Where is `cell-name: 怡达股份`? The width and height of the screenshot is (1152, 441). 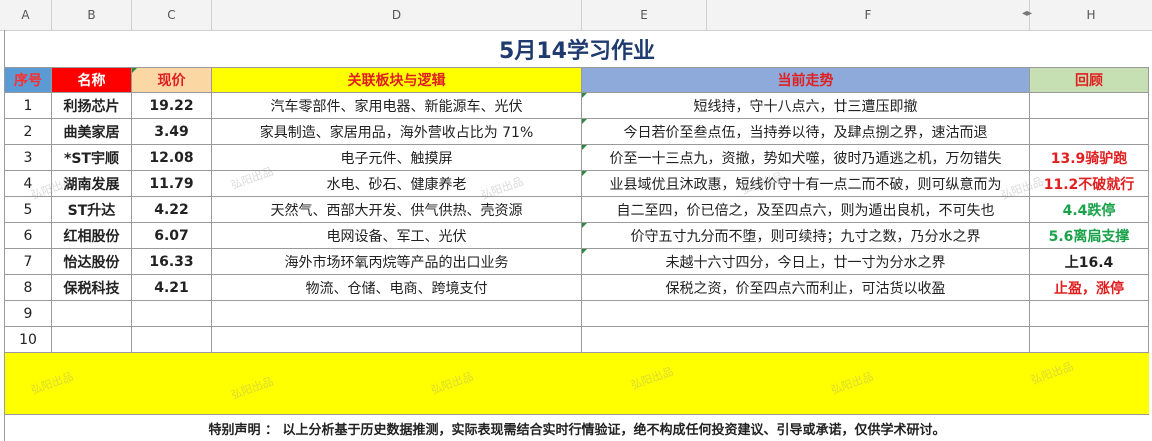
cell-name: 怡达股份 is located at coordinates (92, 262).